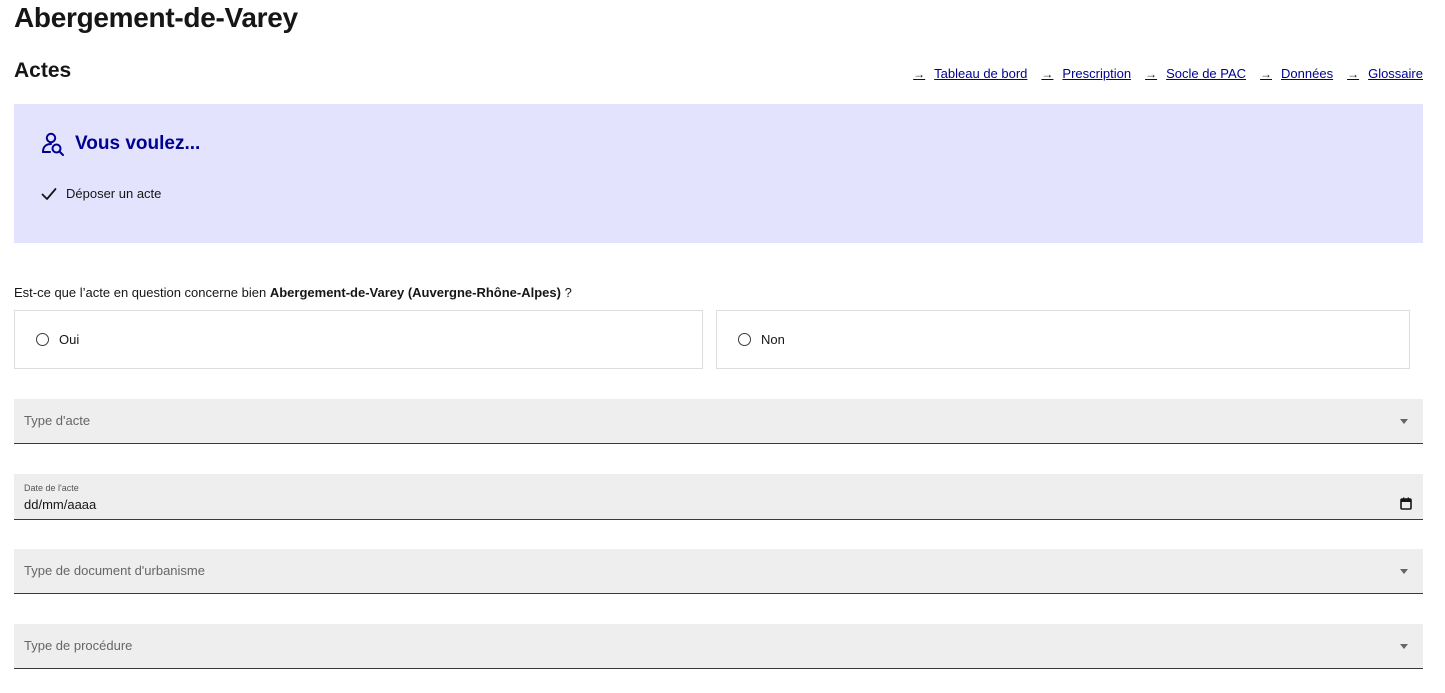 The width and height of the screenshot is (1445, 693). I want to click on nav-link-label: Glossaire, so click(1395, 73).